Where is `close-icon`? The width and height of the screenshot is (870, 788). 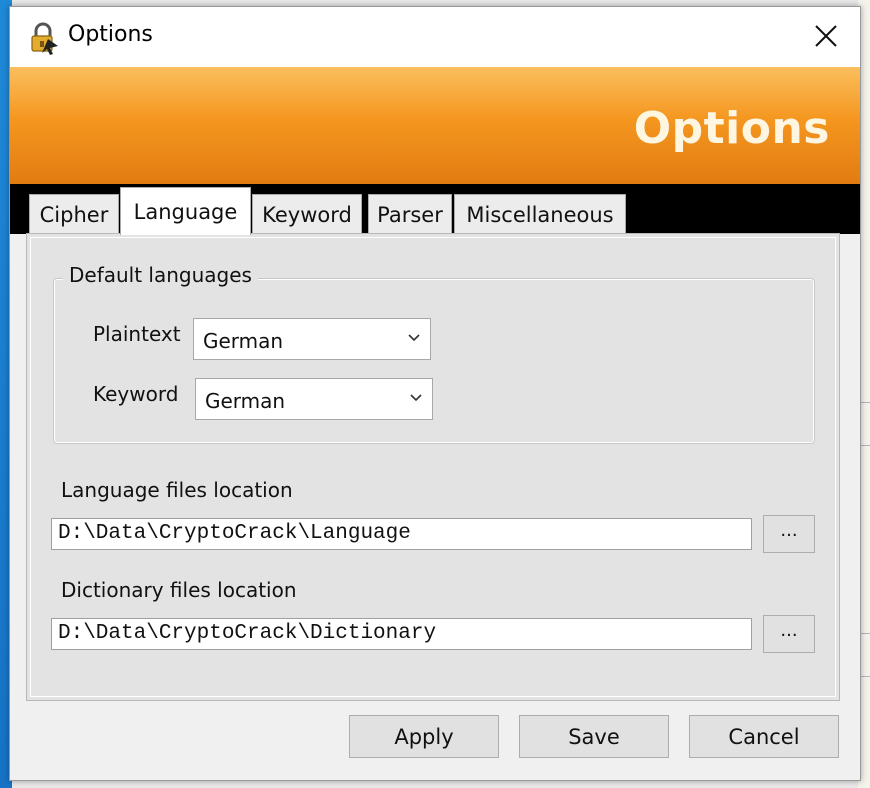 close-icon is located at coordinates (826, 36).